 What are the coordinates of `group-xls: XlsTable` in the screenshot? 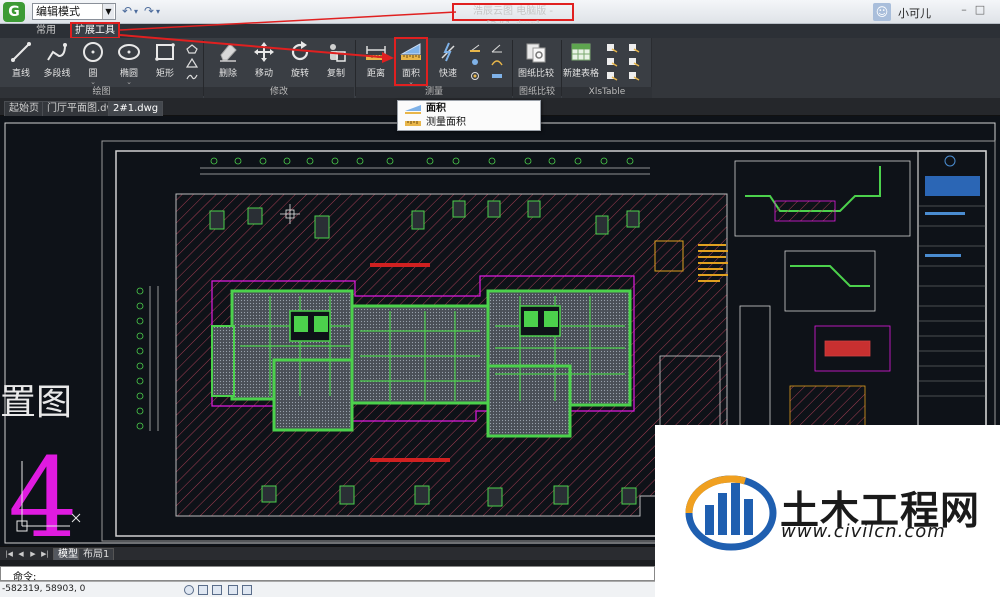 It's located at (607, 92).